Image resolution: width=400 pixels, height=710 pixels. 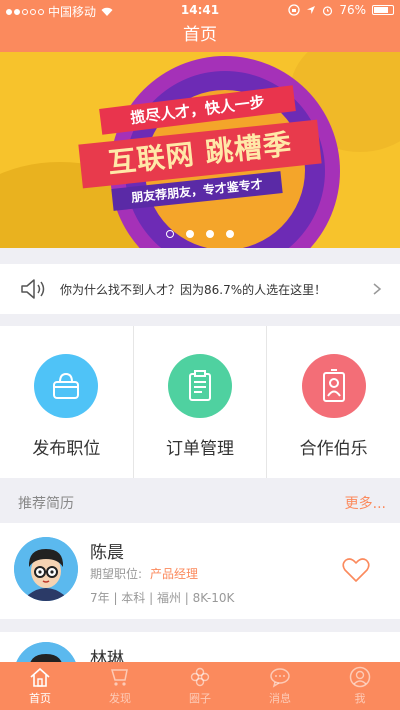 I want to click on action-label: 发布职位, so click(x=66, y=449).